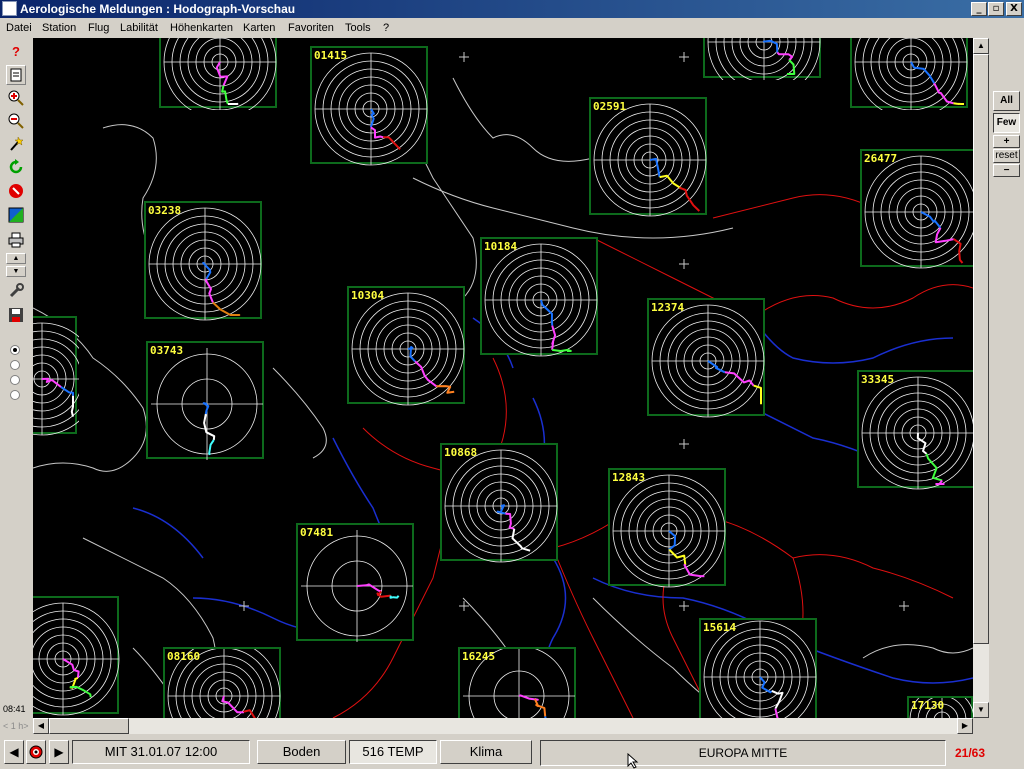 The image size is (1024, 769). I want to click on left-toolbar: ? ▲ ▼, so click(16, 378).